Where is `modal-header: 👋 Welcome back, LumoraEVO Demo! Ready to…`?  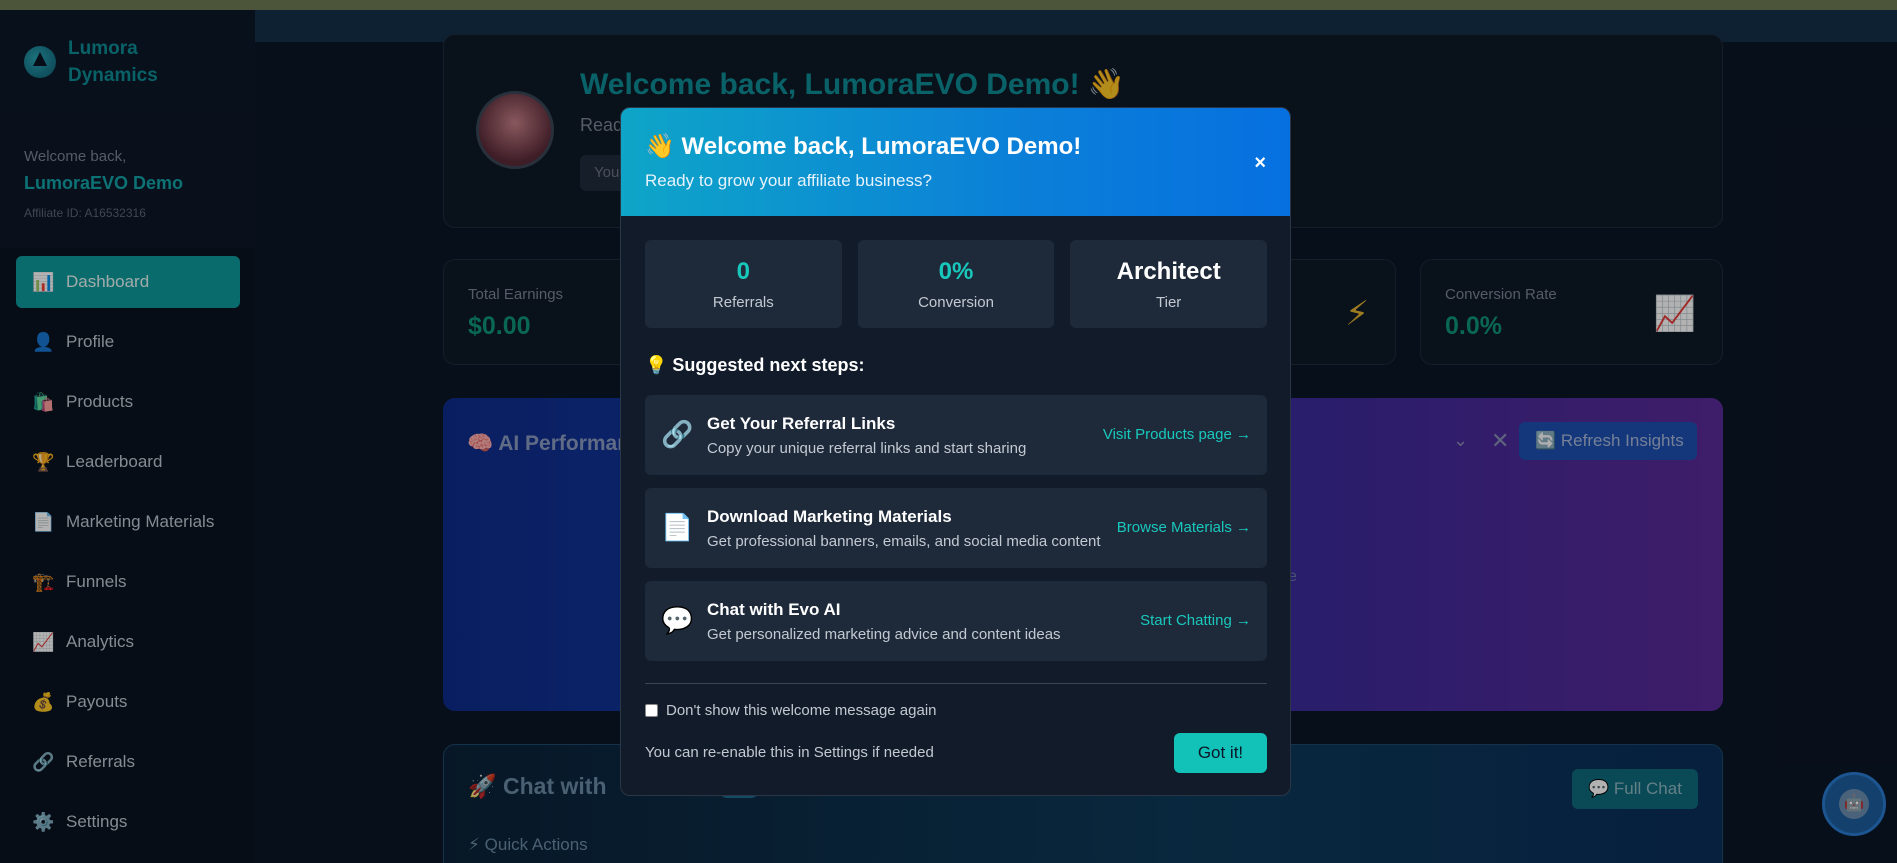
modal-header: 👋 Welcome back, LumoraEVO Demo! Ready to… is located at coordinates (955, 162).